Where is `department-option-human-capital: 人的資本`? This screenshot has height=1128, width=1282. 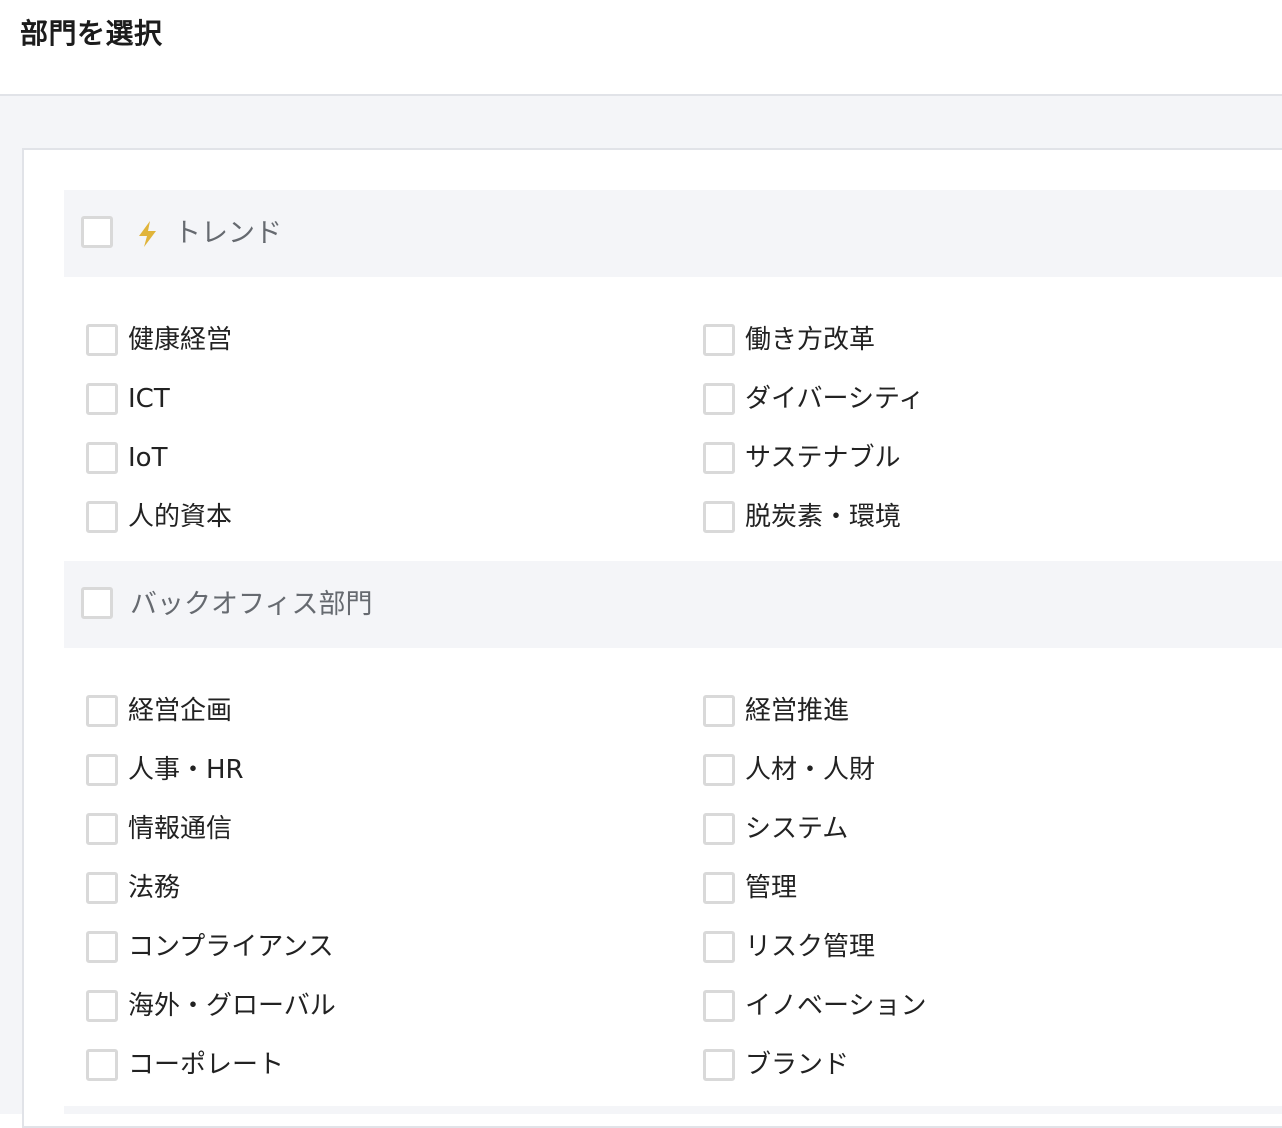
department-option-human-capital: 人的資本 is located at coordinates (159, 517).